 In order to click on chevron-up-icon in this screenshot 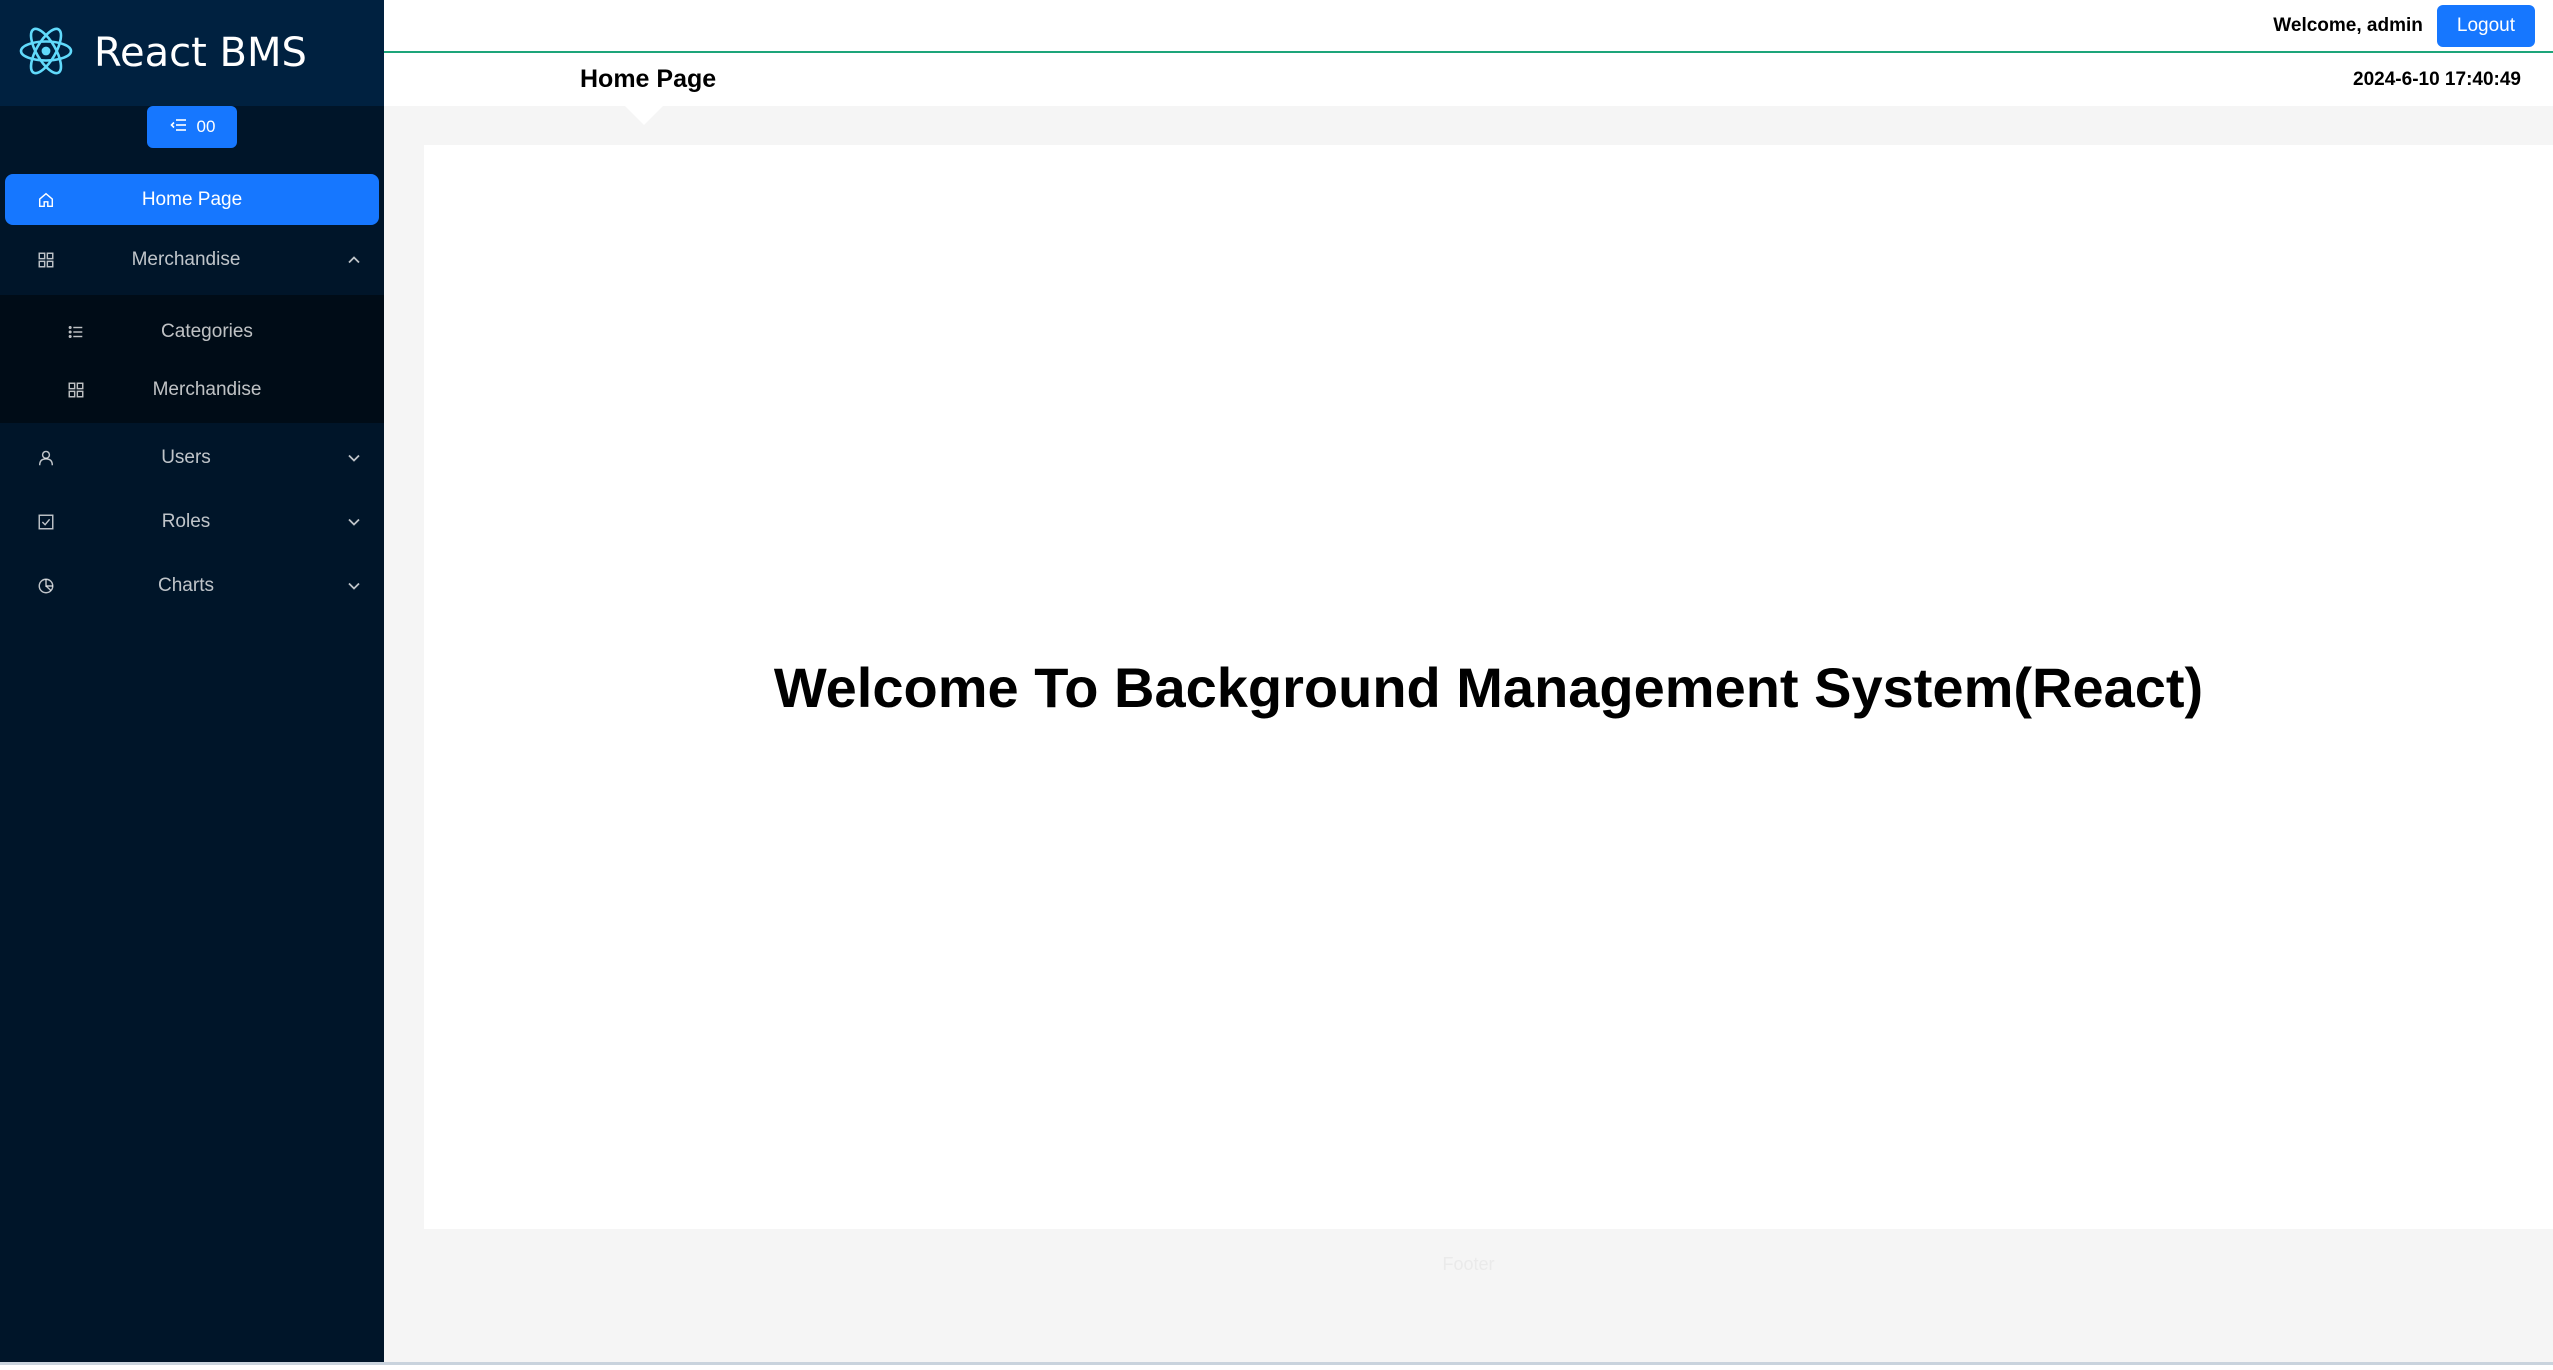, I will do `click(354, 260)`.